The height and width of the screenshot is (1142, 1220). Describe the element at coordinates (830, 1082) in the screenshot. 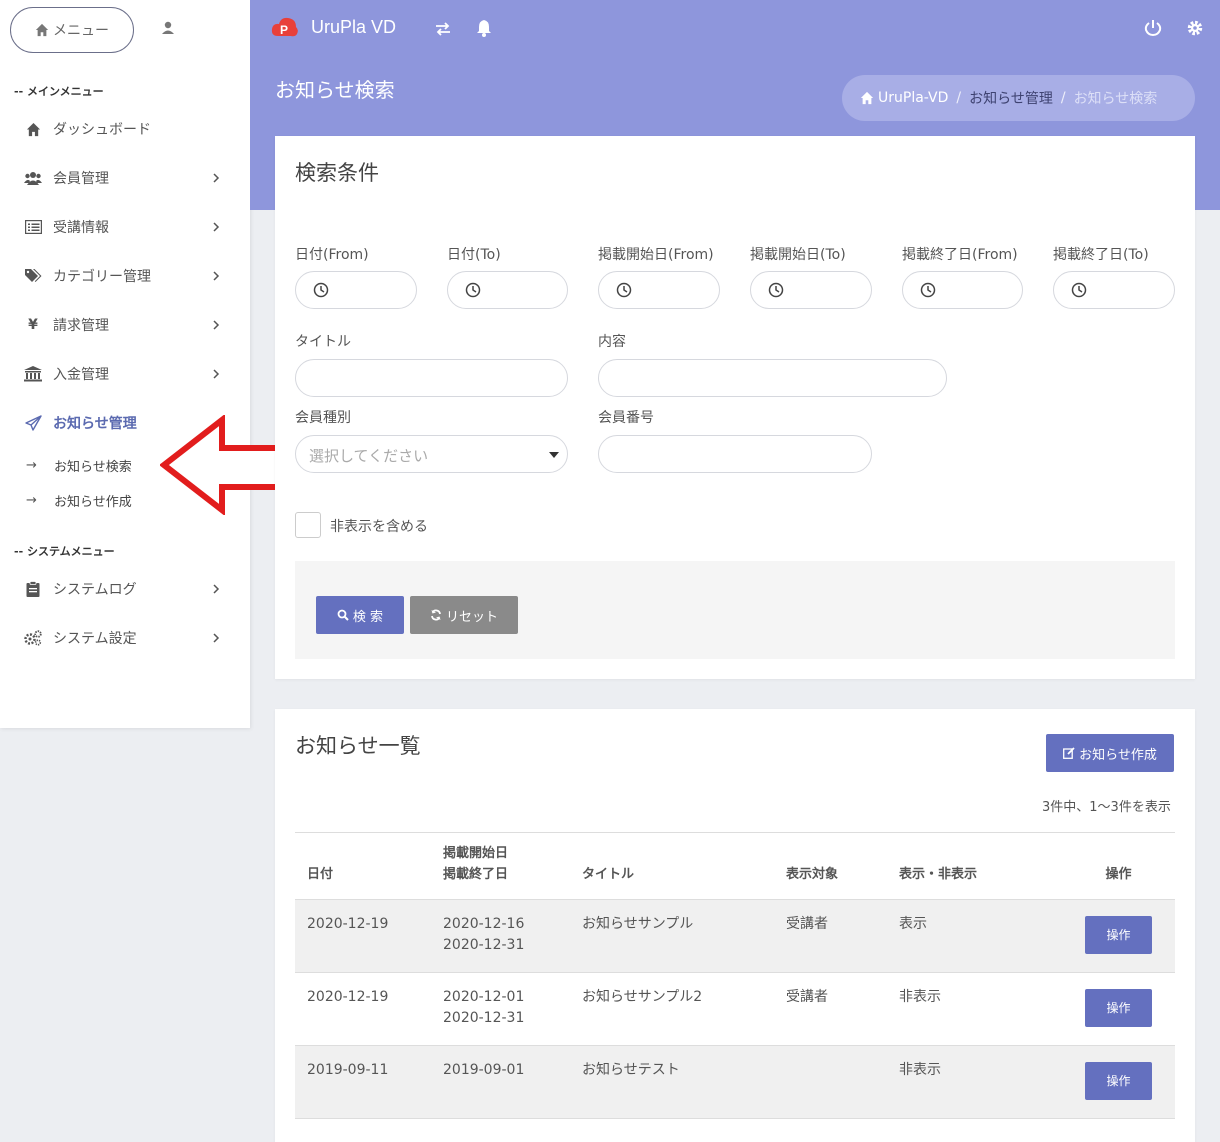

I see `cell-target` at that location.